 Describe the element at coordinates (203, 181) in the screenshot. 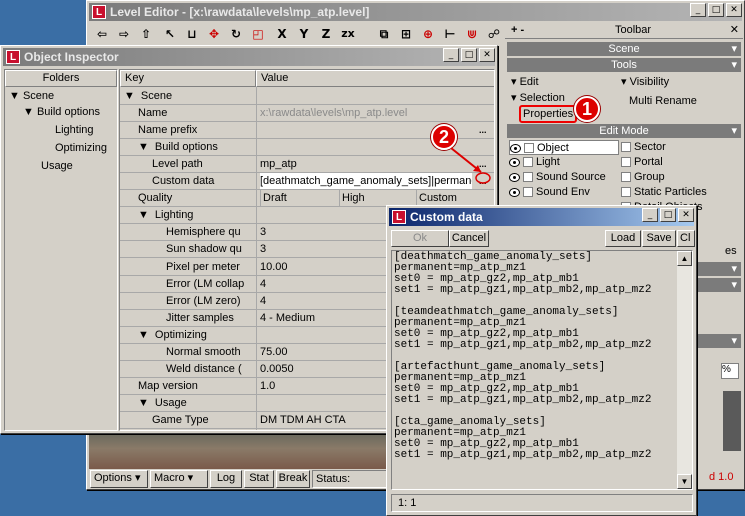

I see `property-key: Custom data` at that location.